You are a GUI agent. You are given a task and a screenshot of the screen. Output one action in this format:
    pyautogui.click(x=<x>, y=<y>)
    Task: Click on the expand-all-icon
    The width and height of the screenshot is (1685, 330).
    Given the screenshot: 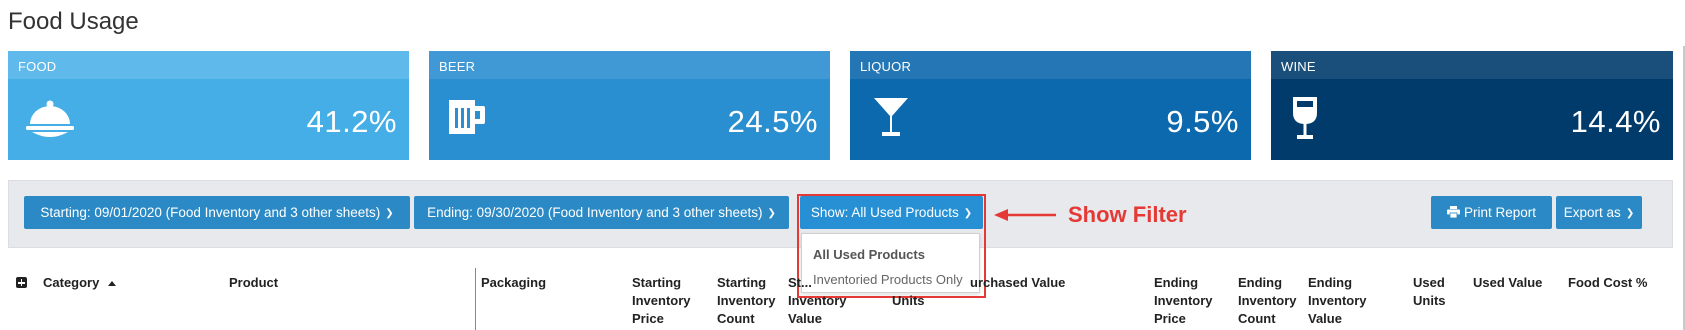 What is the action you would take?
    pyautogui.click(x=21, y=282)
    